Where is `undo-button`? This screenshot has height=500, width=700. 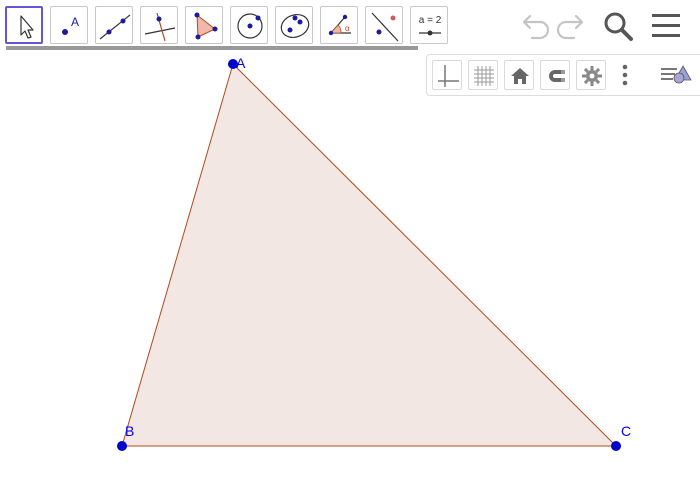 undo-button is located at coordinates (535, 25).